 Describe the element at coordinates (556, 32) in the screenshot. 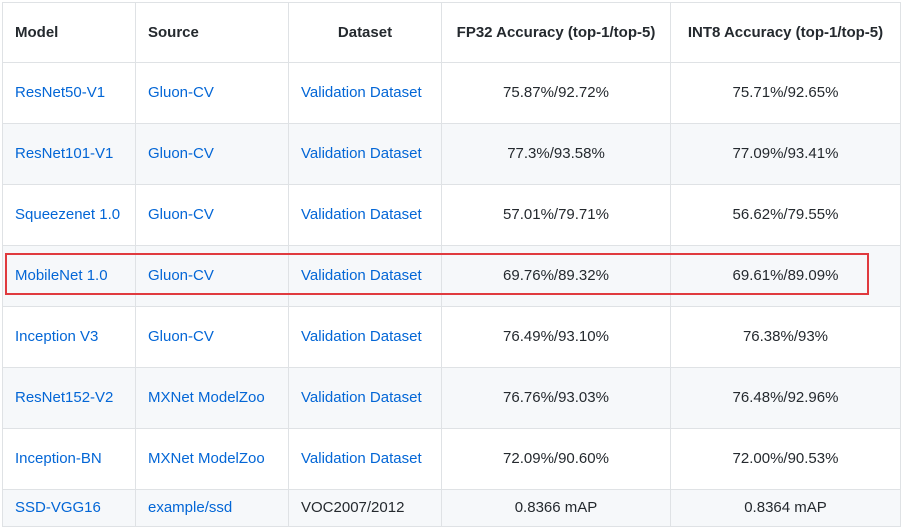

I see `header-fp32-accuracy: FP32 Accuracy (top-1/top-5)` at that location.